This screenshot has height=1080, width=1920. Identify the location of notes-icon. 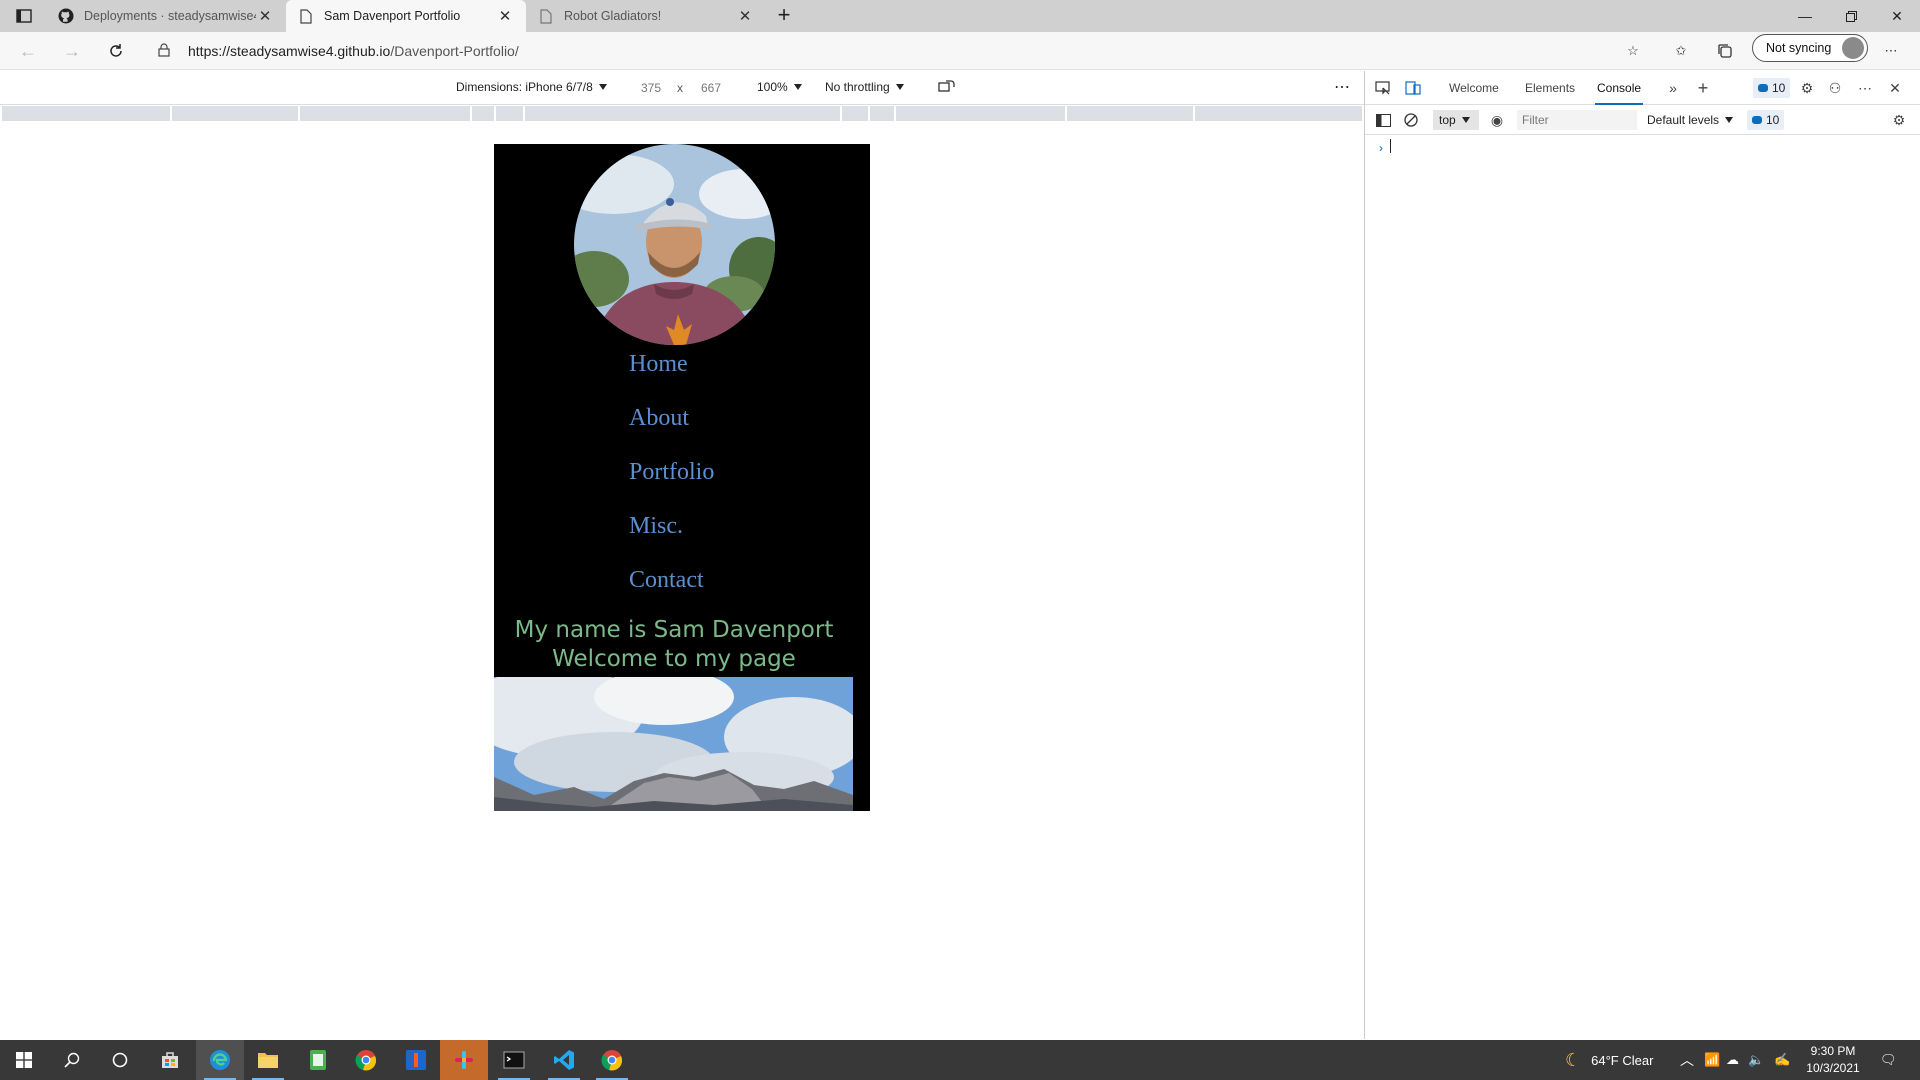
(318, 1060).